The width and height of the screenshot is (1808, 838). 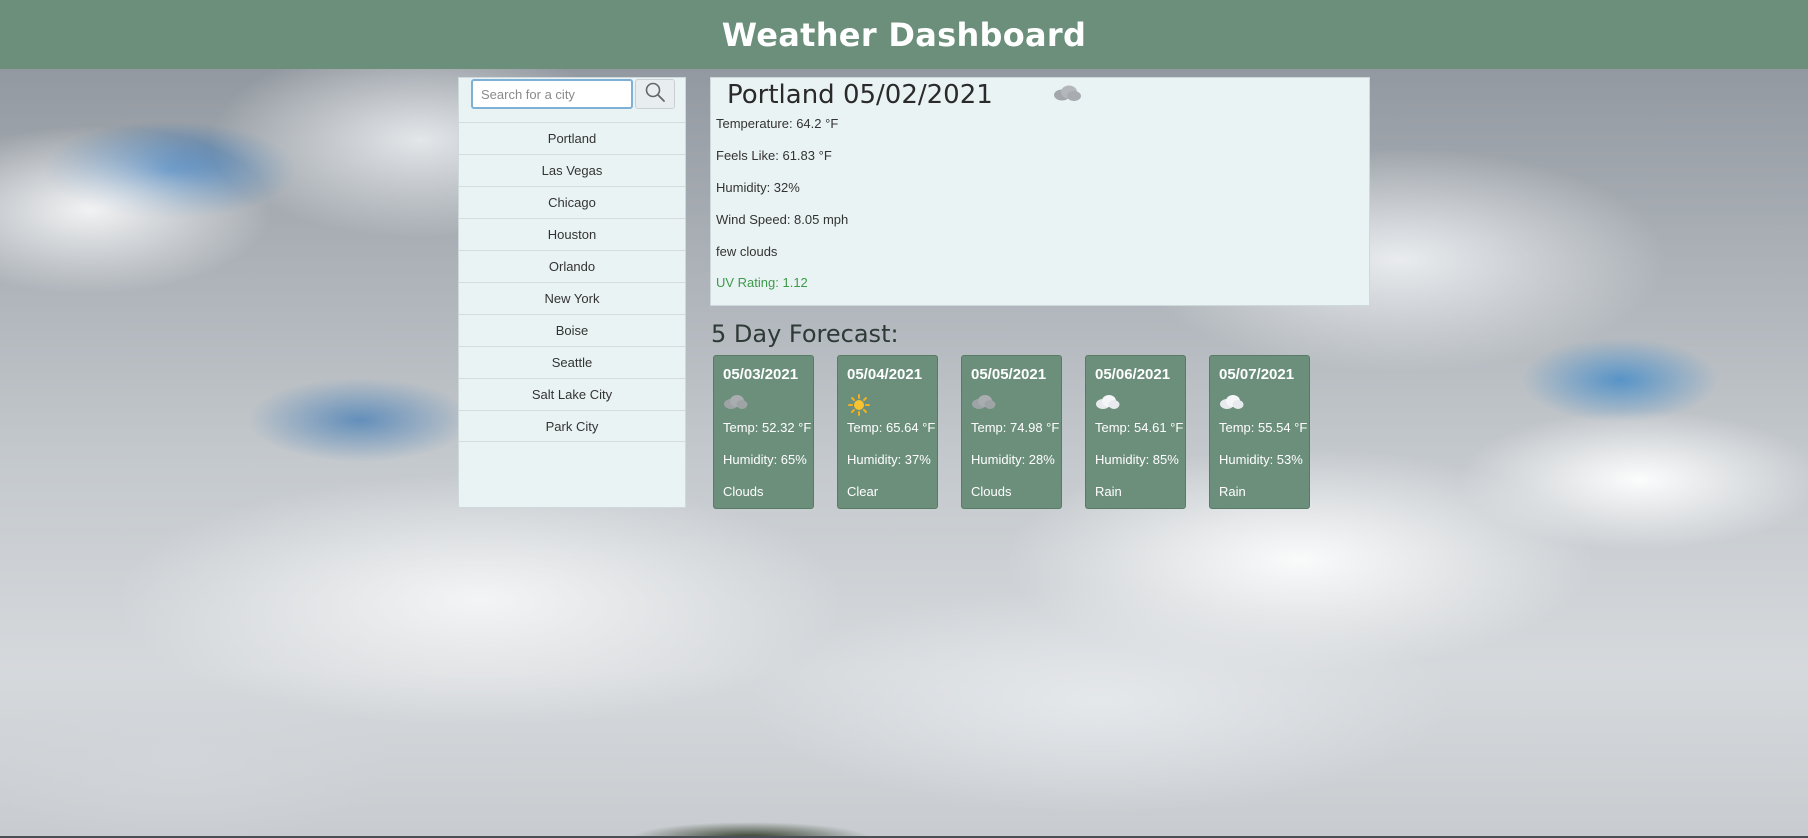 I want to click on forecast-temp: Temp: 54.61 °F, so click(x=1139, y=427).